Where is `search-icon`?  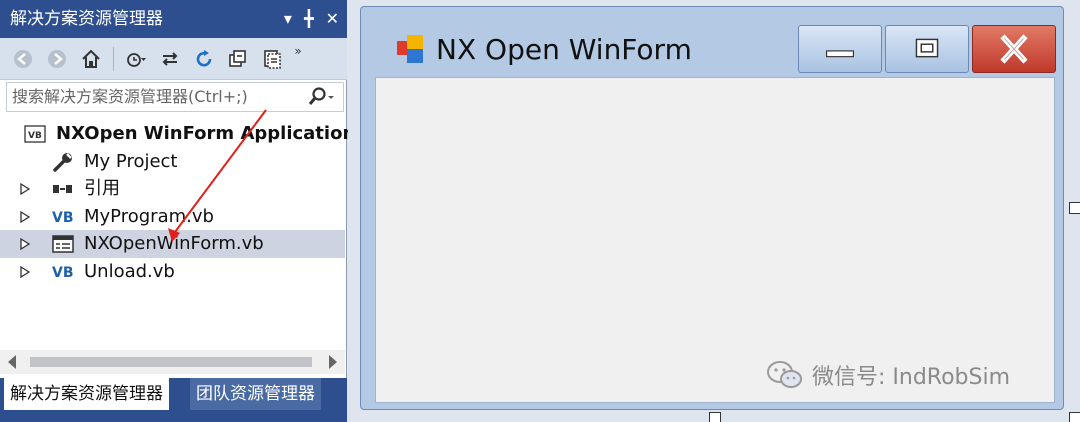
search-icon is located at coordinates (320, 97).